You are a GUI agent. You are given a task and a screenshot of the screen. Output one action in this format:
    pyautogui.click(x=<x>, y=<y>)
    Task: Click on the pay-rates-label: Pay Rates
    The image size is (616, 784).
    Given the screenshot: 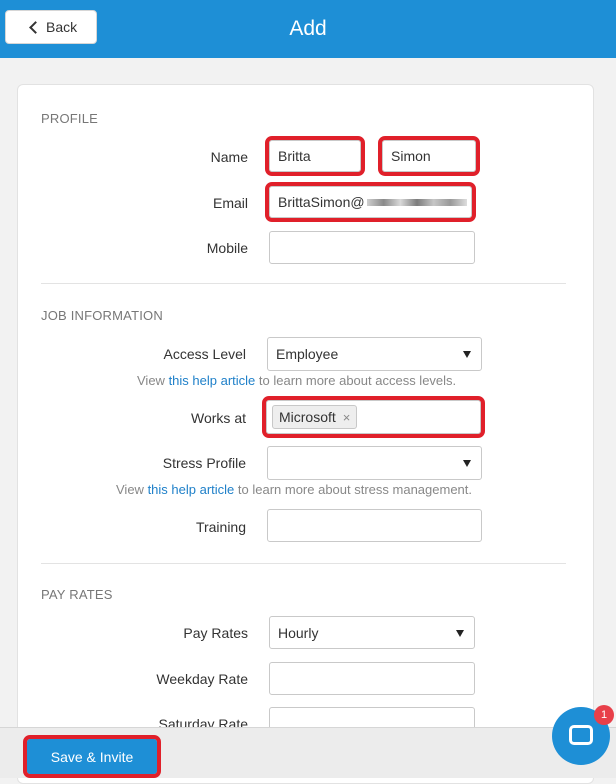 What is the action you would take?
    pyautogui.click(x=215, y=633)
    